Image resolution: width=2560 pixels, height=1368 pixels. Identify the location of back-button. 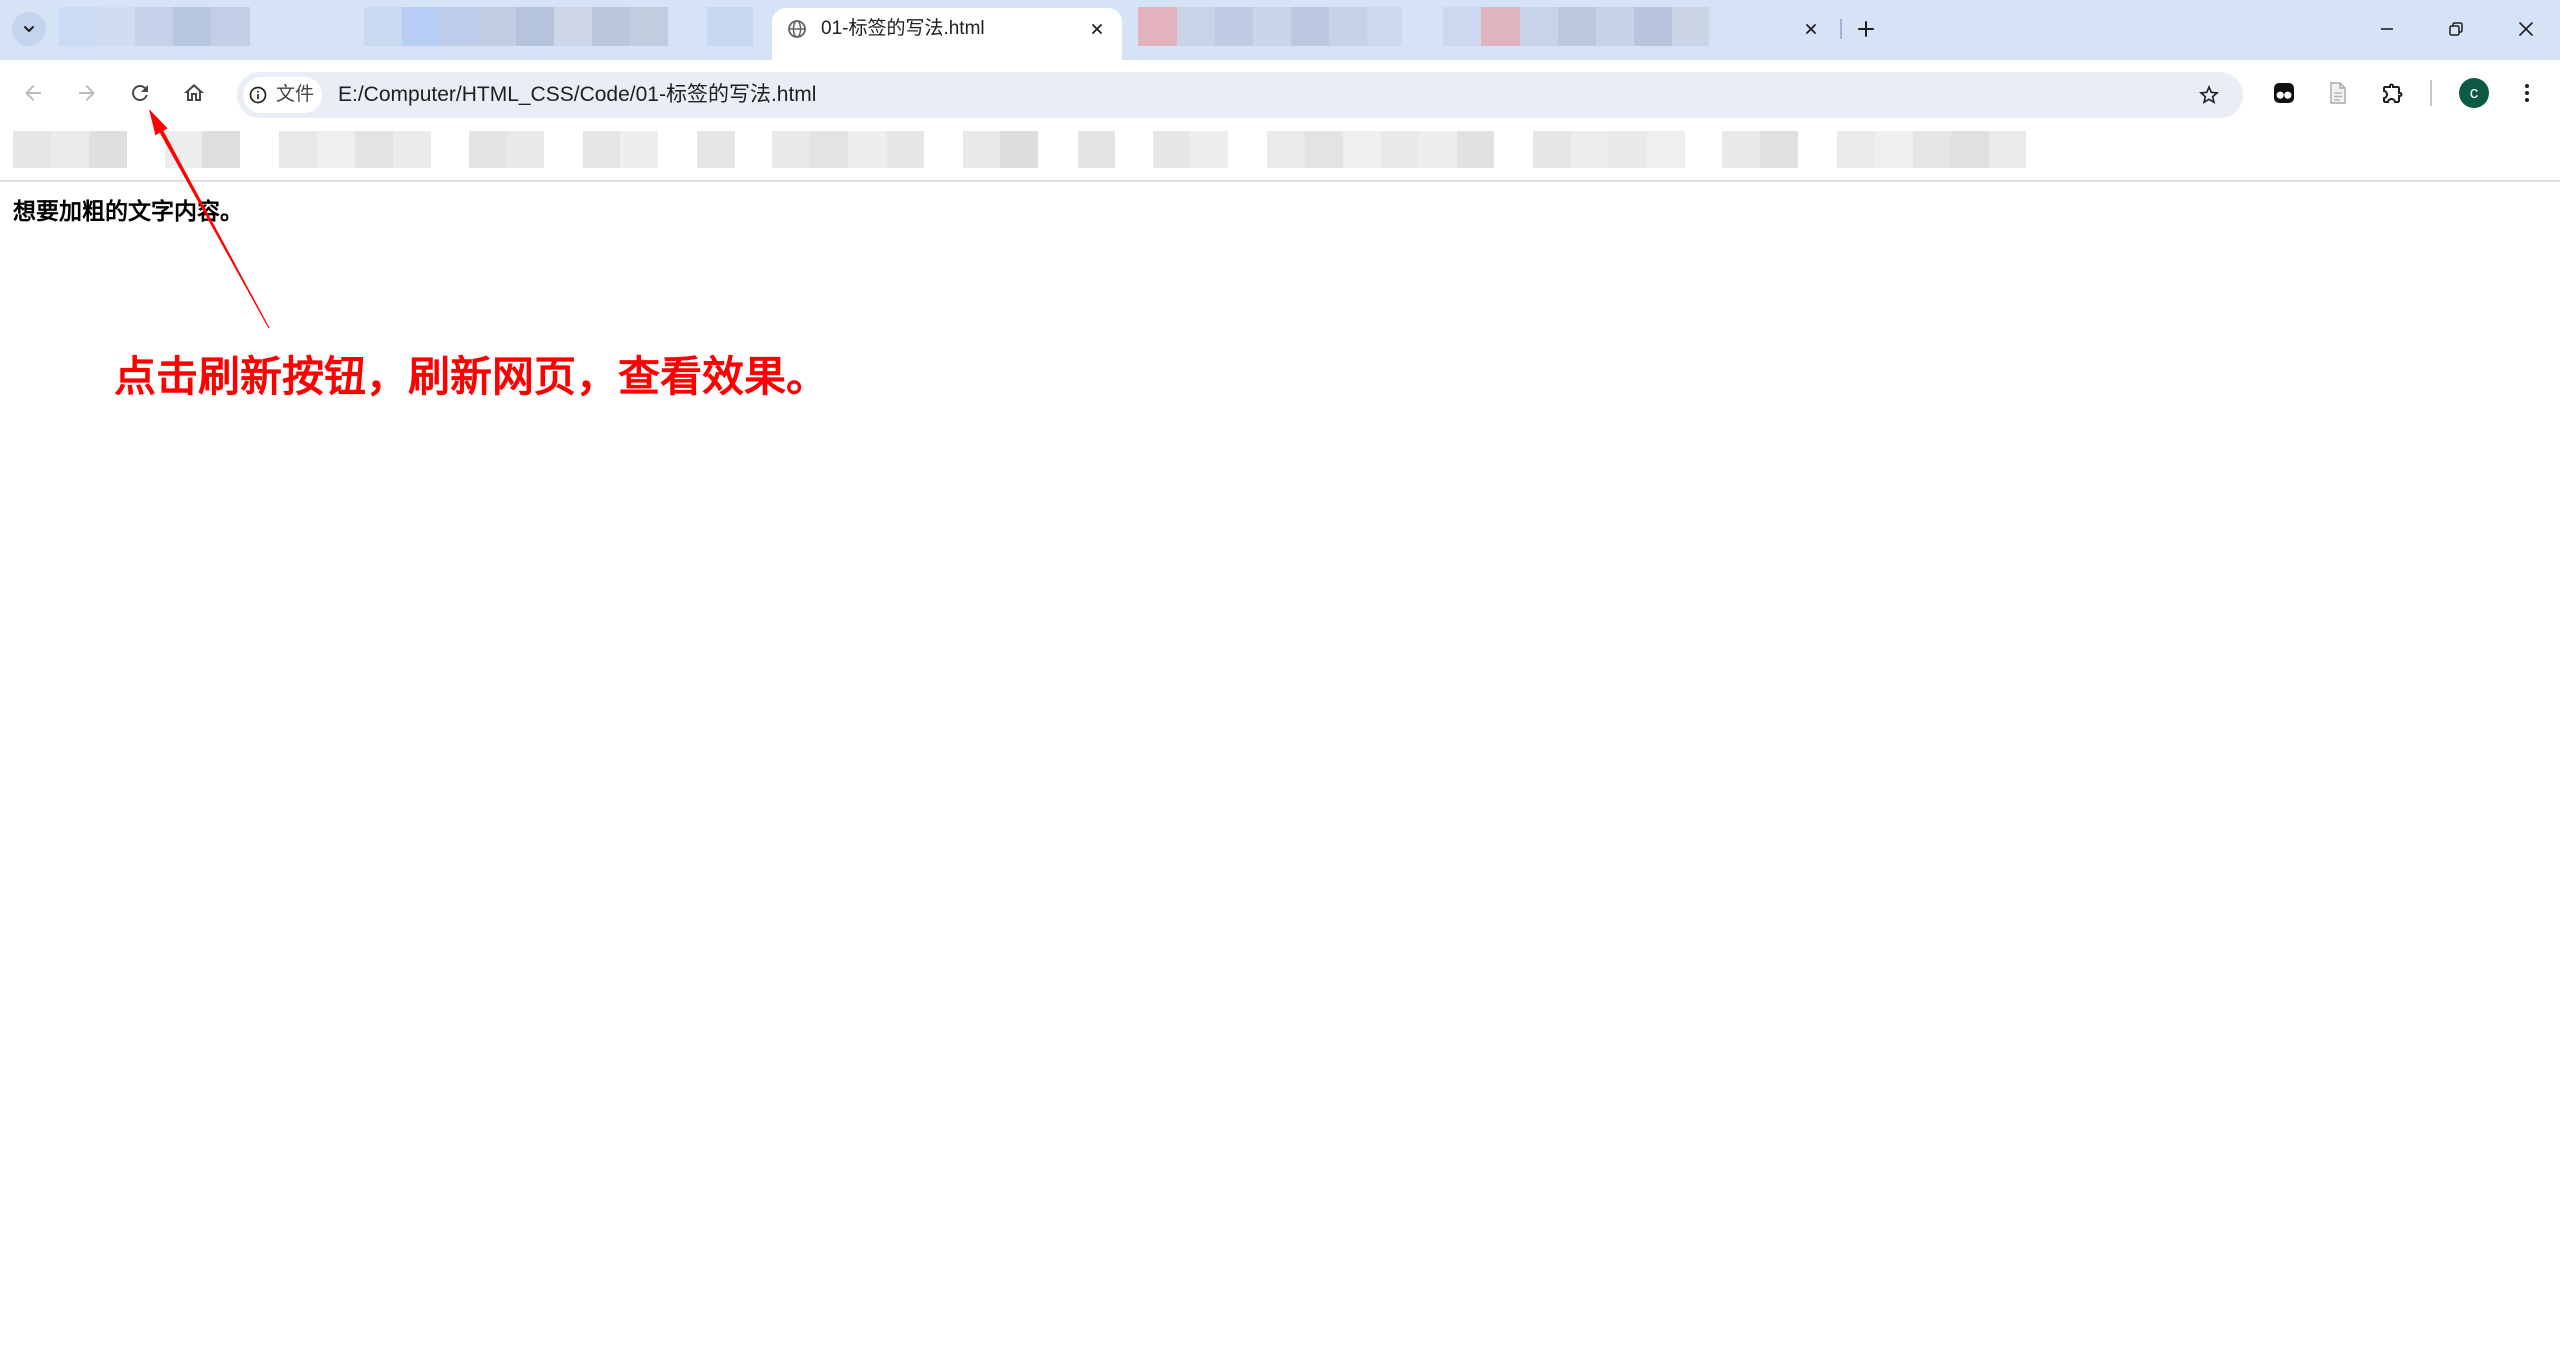
(33, 93).